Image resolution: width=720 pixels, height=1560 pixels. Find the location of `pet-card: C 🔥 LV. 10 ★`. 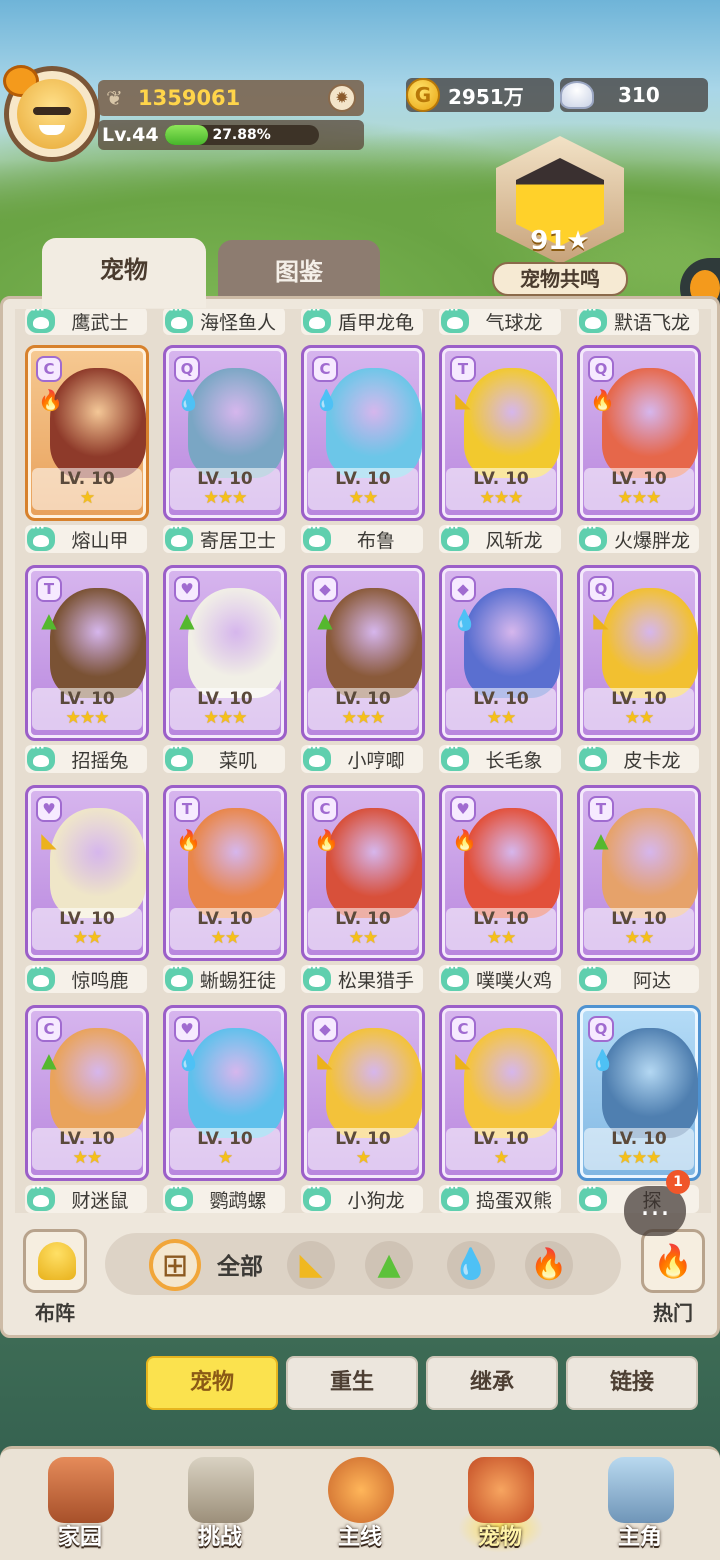

pet-card: C 🔥 LV. 10 ★ is located at coordinates (87, 433).